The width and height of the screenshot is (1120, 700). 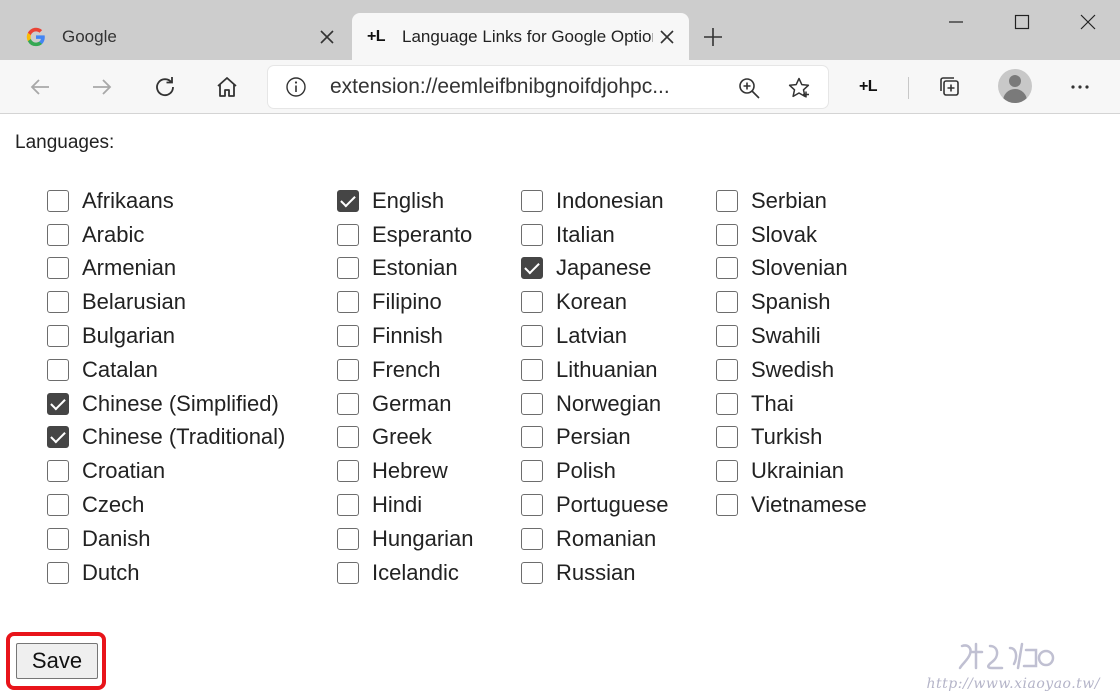 I want to click on home-icon, so click(x=227, y=87).